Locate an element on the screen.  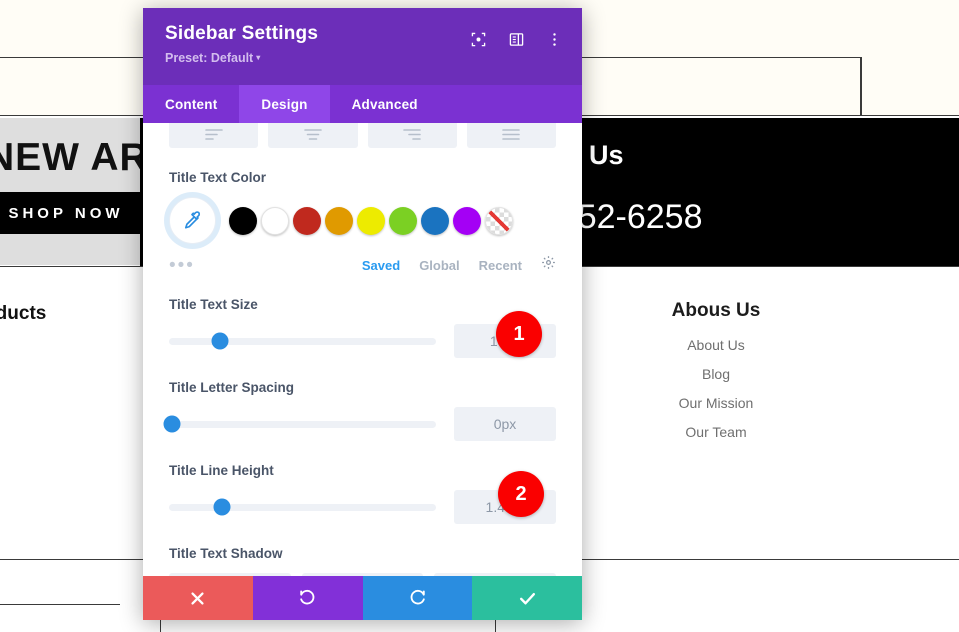
focus-icon is located at coordinates (478, 39).